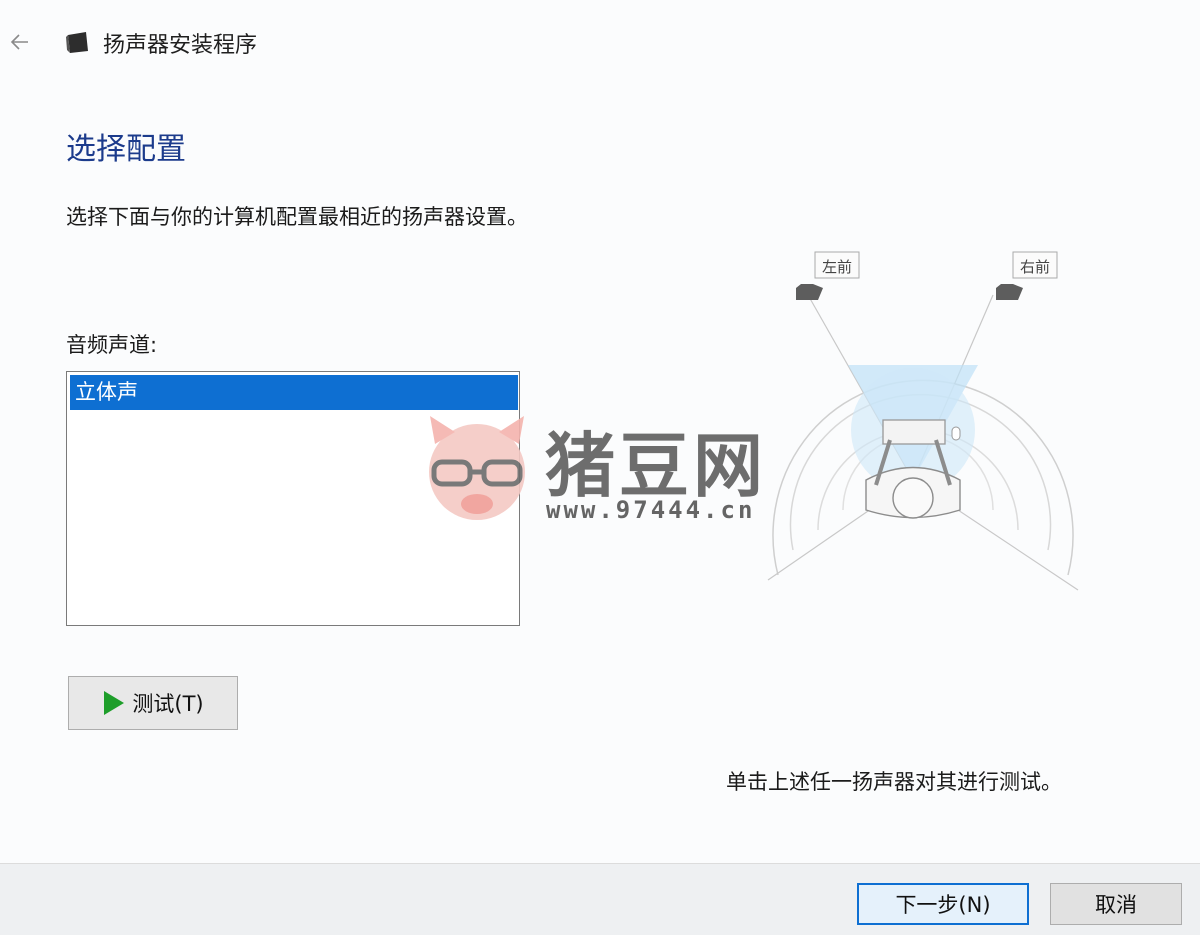  What do you see at coordinates (913, 420) in the screenshot?
I see `speaker-diagram: 左前 右前` at bounding box center [913, 420].